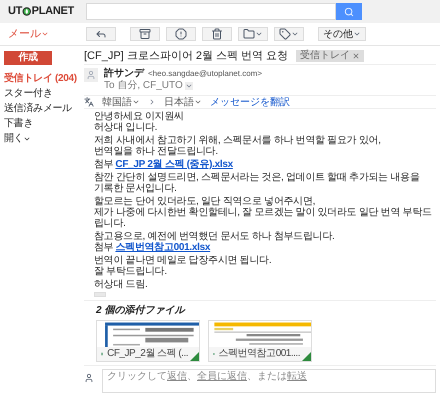 This screenshot has height=400, width=440. What do you see at coordinates (131, 271) in the screenshot?
I see `body-text: 잘 부탁드립니다.` at bounding box center [131, 271].